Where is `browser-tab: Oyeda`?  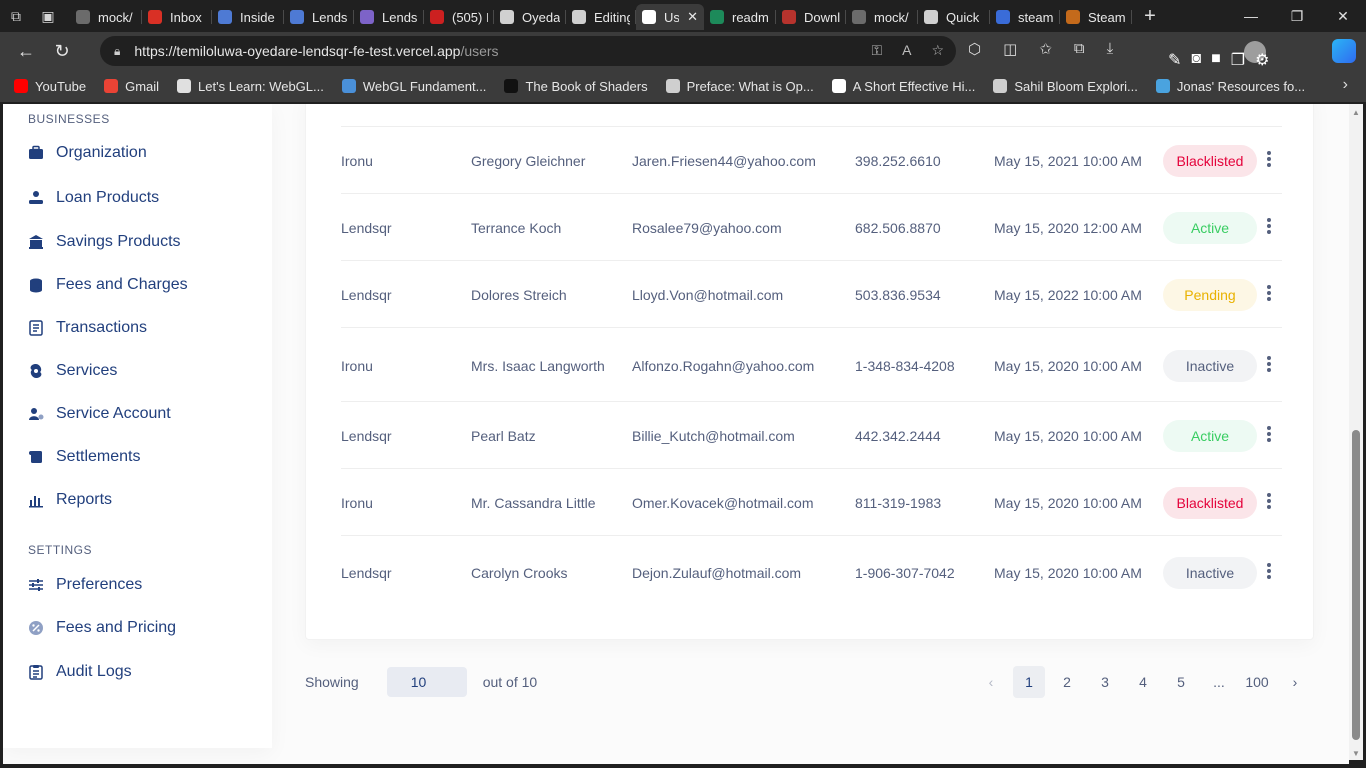
browser-tab: Oyeda is located at coordinates (530, 17).